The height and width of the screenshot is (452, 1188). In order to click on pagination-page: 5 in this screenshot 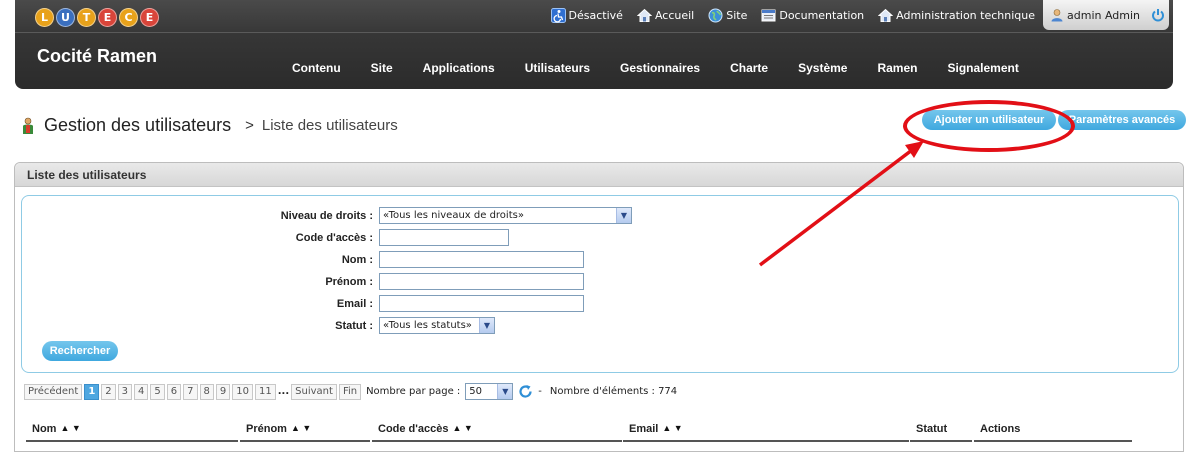, I will do `click(157, 391)`.